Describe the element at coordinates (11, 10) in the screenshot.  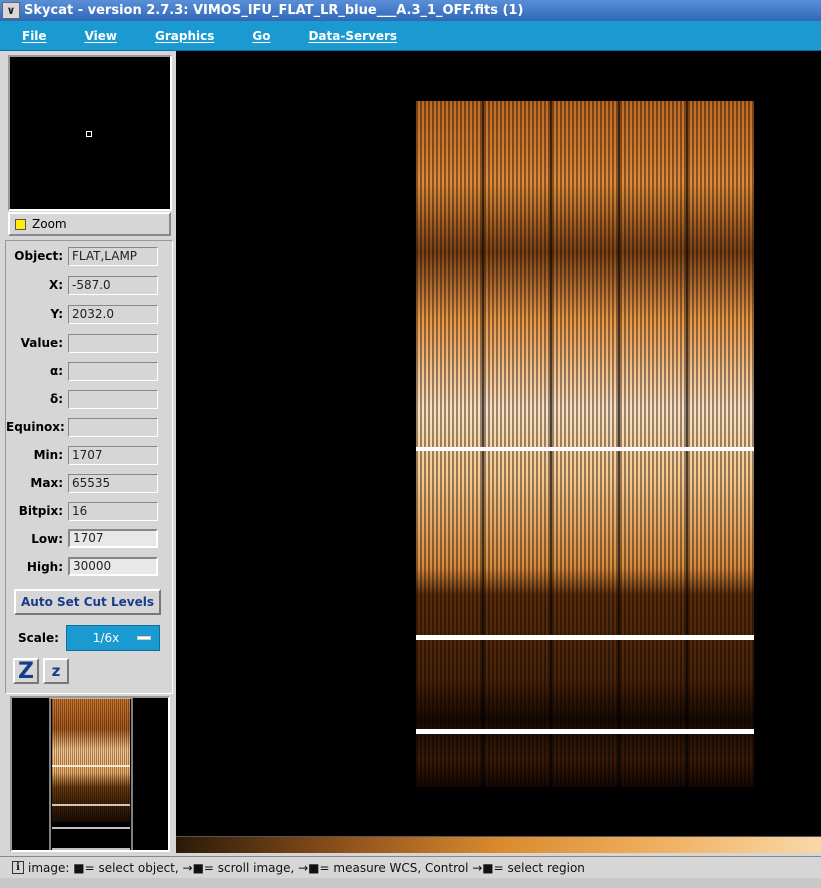
I see `window-menu-button: ∨` at that location.